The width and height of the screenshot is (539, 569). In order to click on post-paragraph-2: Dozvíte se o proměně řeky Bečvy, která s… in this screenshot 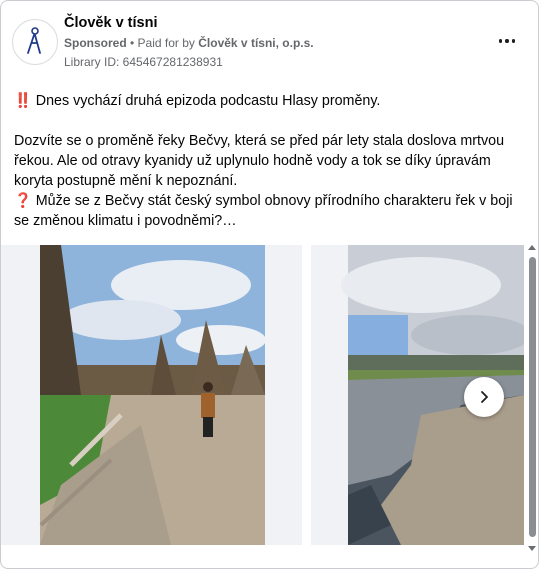, I will do `click(261, 161)`.